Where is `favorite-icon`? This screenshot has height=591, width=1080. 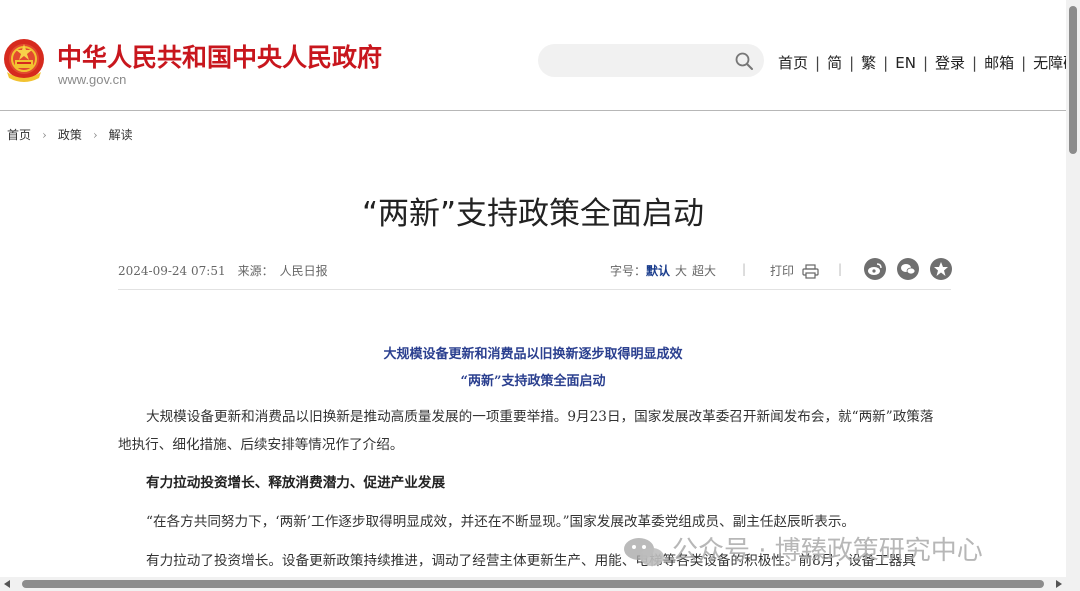
favorite-icon is located at coordinates (941, 269).